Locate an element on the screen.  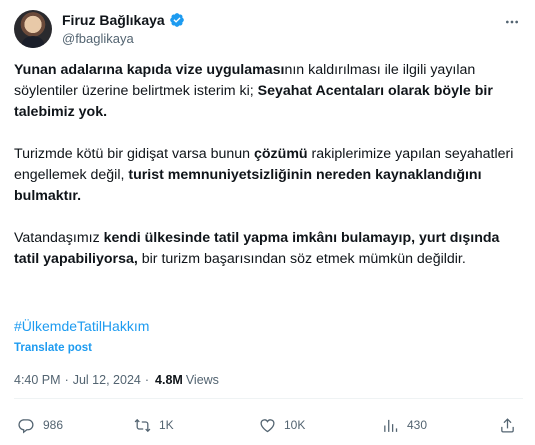
like-button: 10K is located at coordinates (282, 425).